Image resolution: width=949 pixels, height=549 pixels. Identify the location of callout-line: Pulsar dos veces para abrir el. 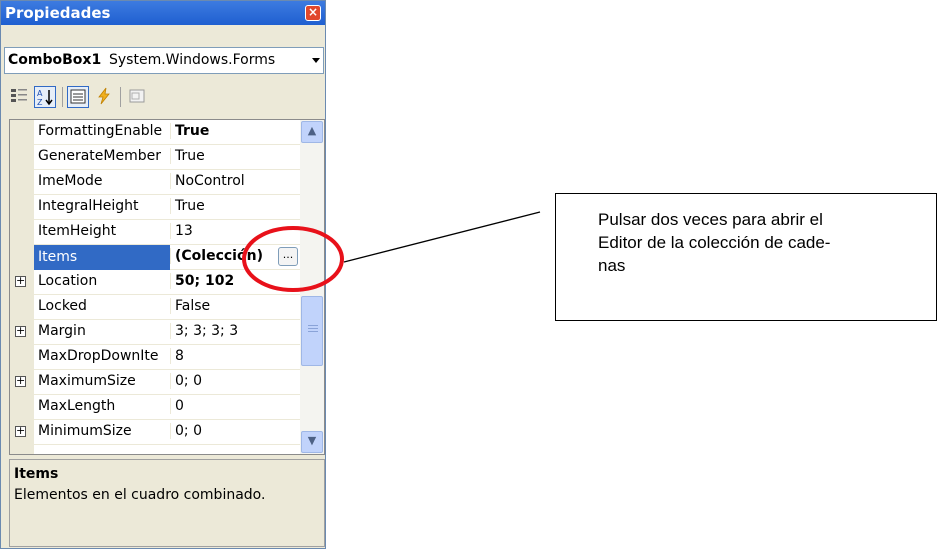
(710, 219).